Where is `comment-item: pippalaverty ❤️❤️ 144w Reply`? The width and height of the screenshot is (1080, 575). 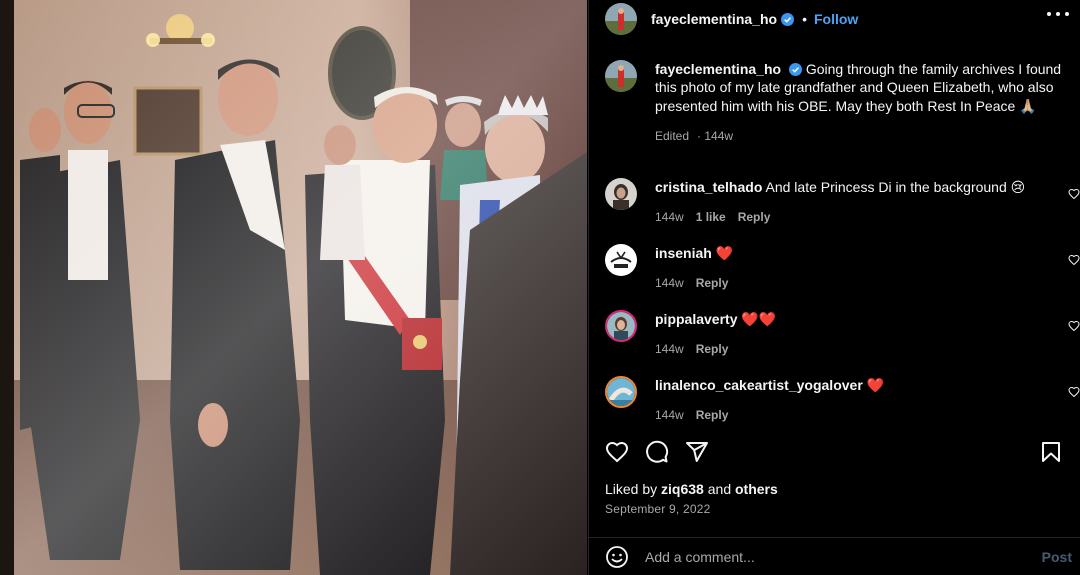 comment-item: pippalaverty ❤️❤️ 144w Reply is located at coordinates (842, 334).